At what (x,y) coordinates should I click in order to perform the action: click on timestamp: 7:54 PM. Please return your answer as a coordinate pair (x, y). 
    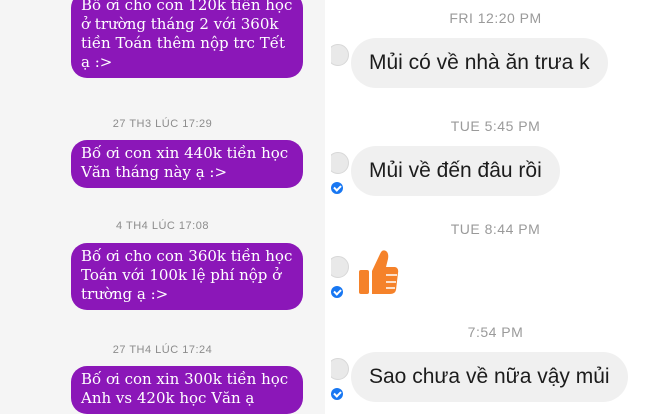
    Looking at the image, I should click on (495, 332).